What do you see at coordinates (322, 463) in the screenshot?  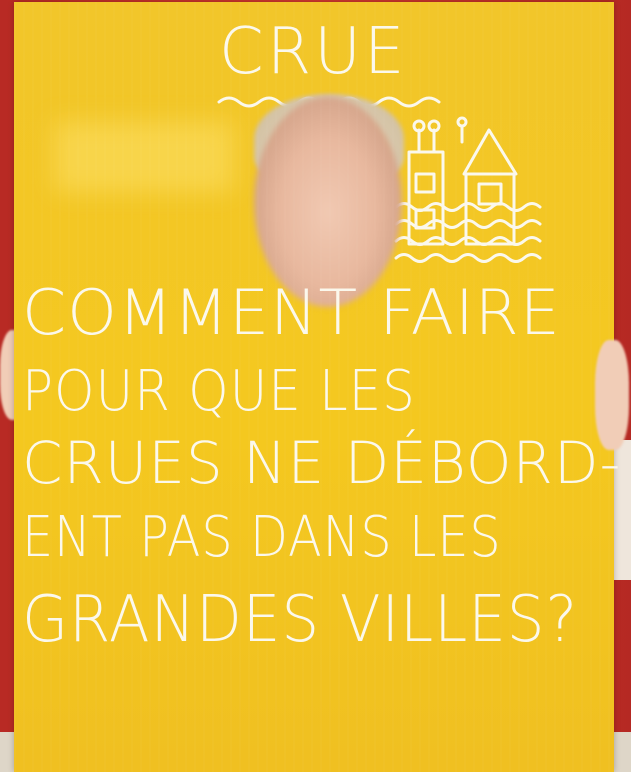 I see `sign-line-3: CRUES NE DÉBORD-` at bounding box center [322, 463].